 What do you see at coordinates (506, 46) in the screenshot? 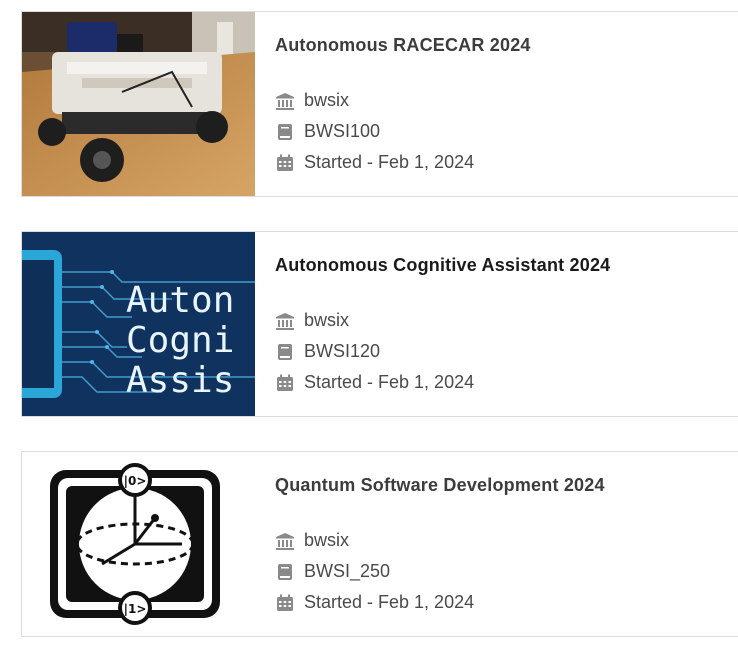
I see `course-title: Autonomous RACECAR 2024` at bounding box center [506, 46].